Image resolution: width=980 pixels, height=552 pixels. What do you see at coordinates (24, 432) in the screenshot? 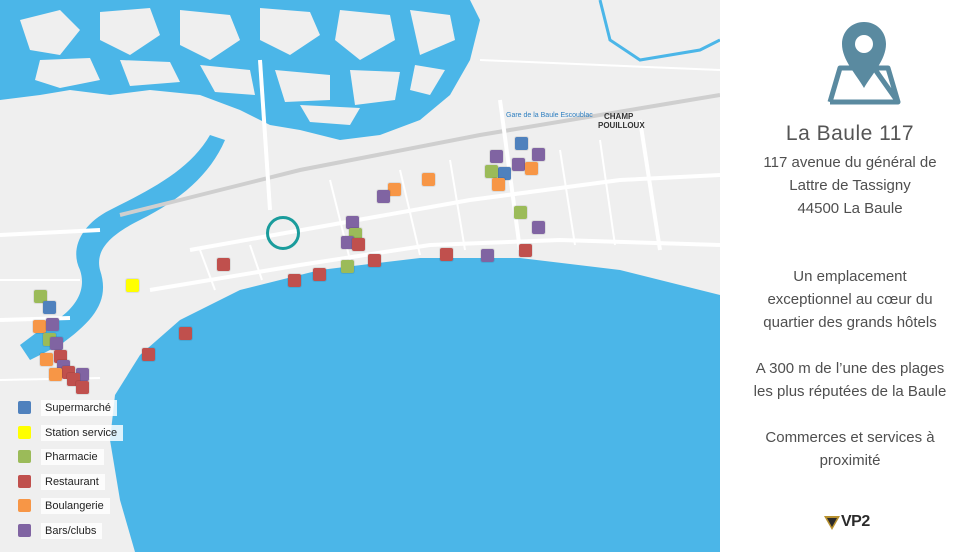
I see `legend-swatch-station` at bounding box center [24, 432].